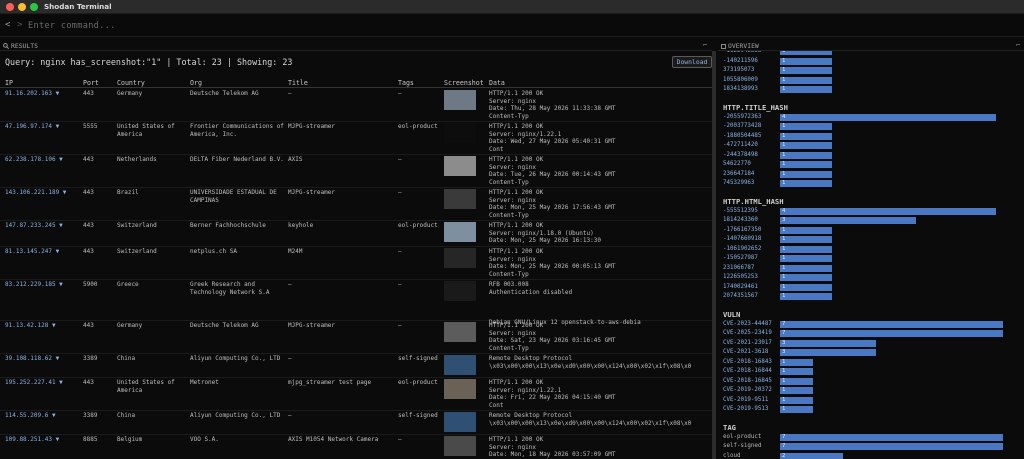 The image size is (1024, 459). I want to click on facet-item-label: CVE-2018-16843, so click(747, 362).